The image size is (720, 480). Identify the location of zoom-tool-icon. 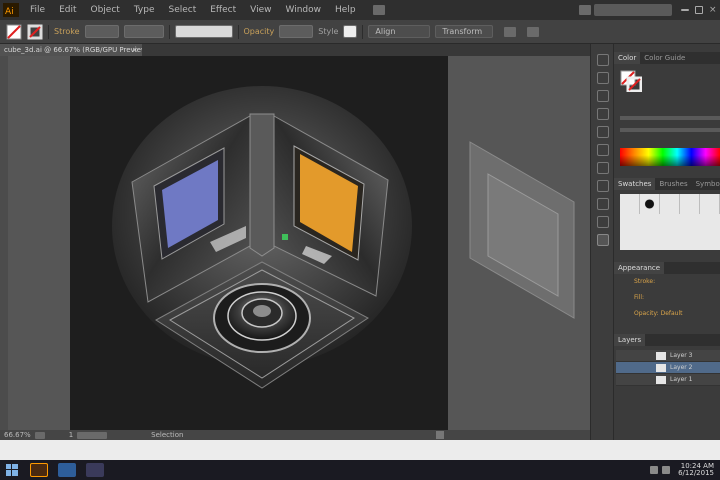
(603, 204).